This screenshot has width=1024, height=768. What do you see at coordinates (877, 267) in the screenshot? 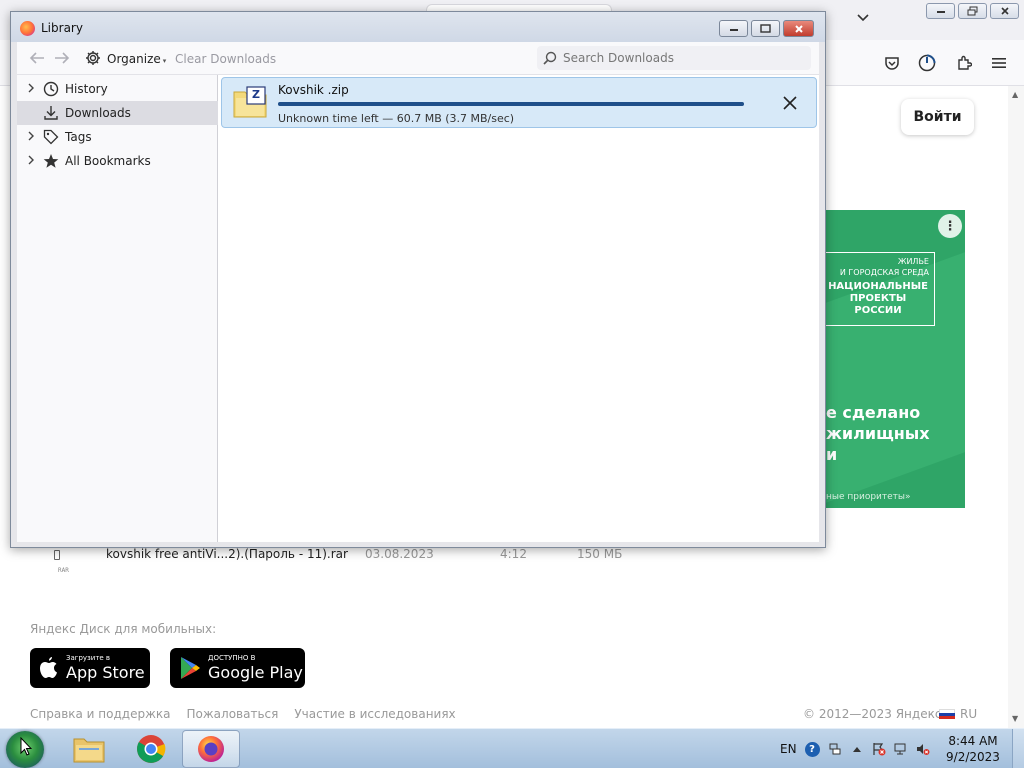
I see `ad-category: ЖИЛЬЕ И ГОРОДСКАЯ СРЕДА` at bounding box center [877, 267].